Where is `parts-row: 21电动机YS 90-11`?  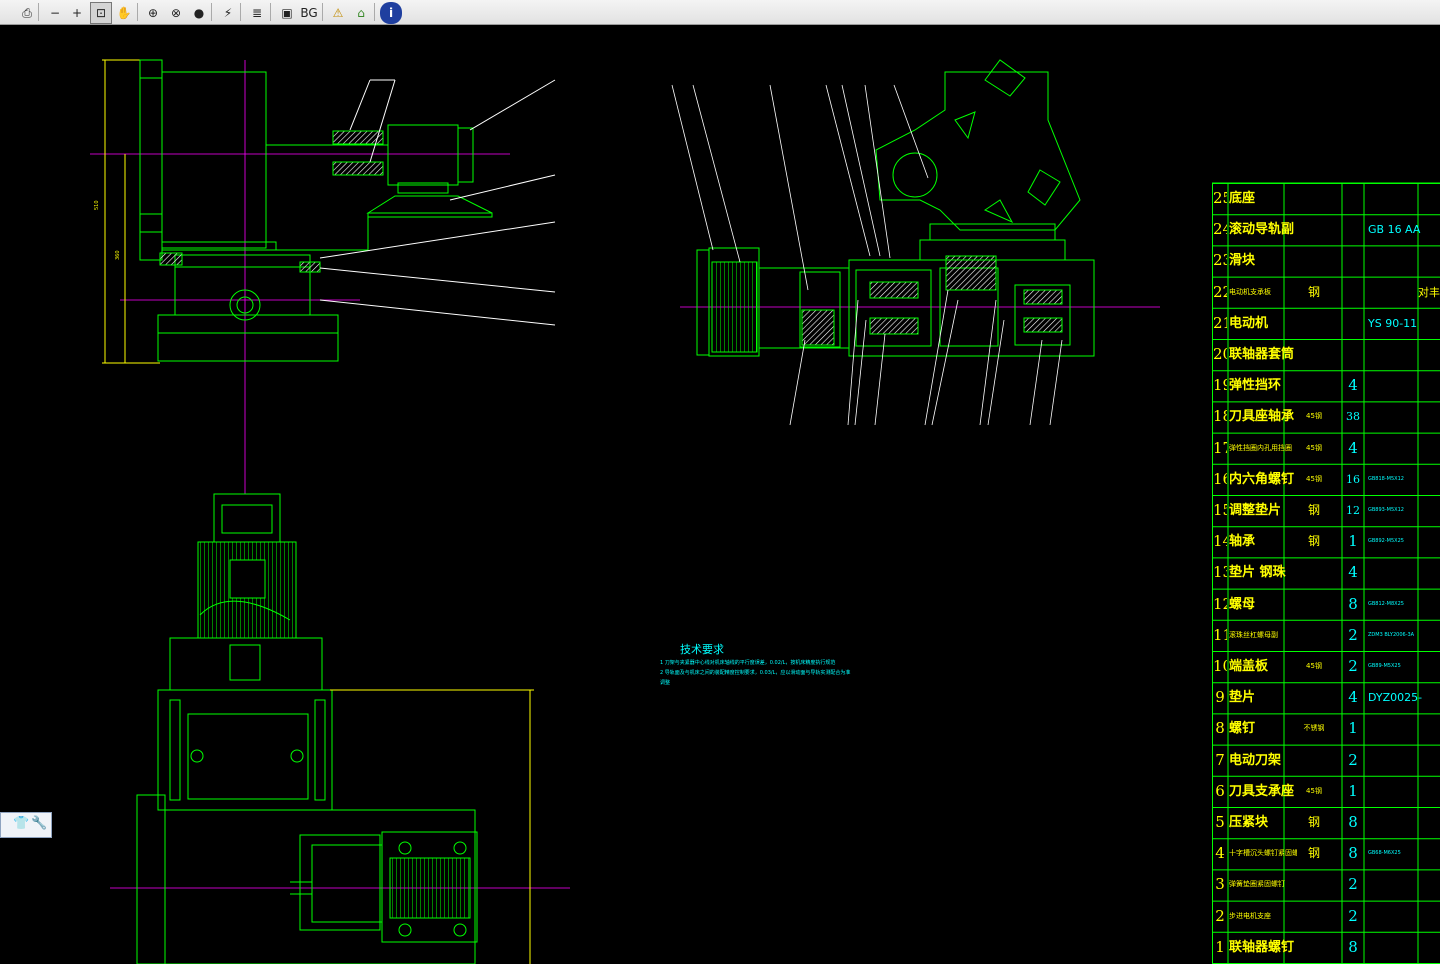 parts-row: 21电动机YS 90-11 is located at coordinates (1326, 323).